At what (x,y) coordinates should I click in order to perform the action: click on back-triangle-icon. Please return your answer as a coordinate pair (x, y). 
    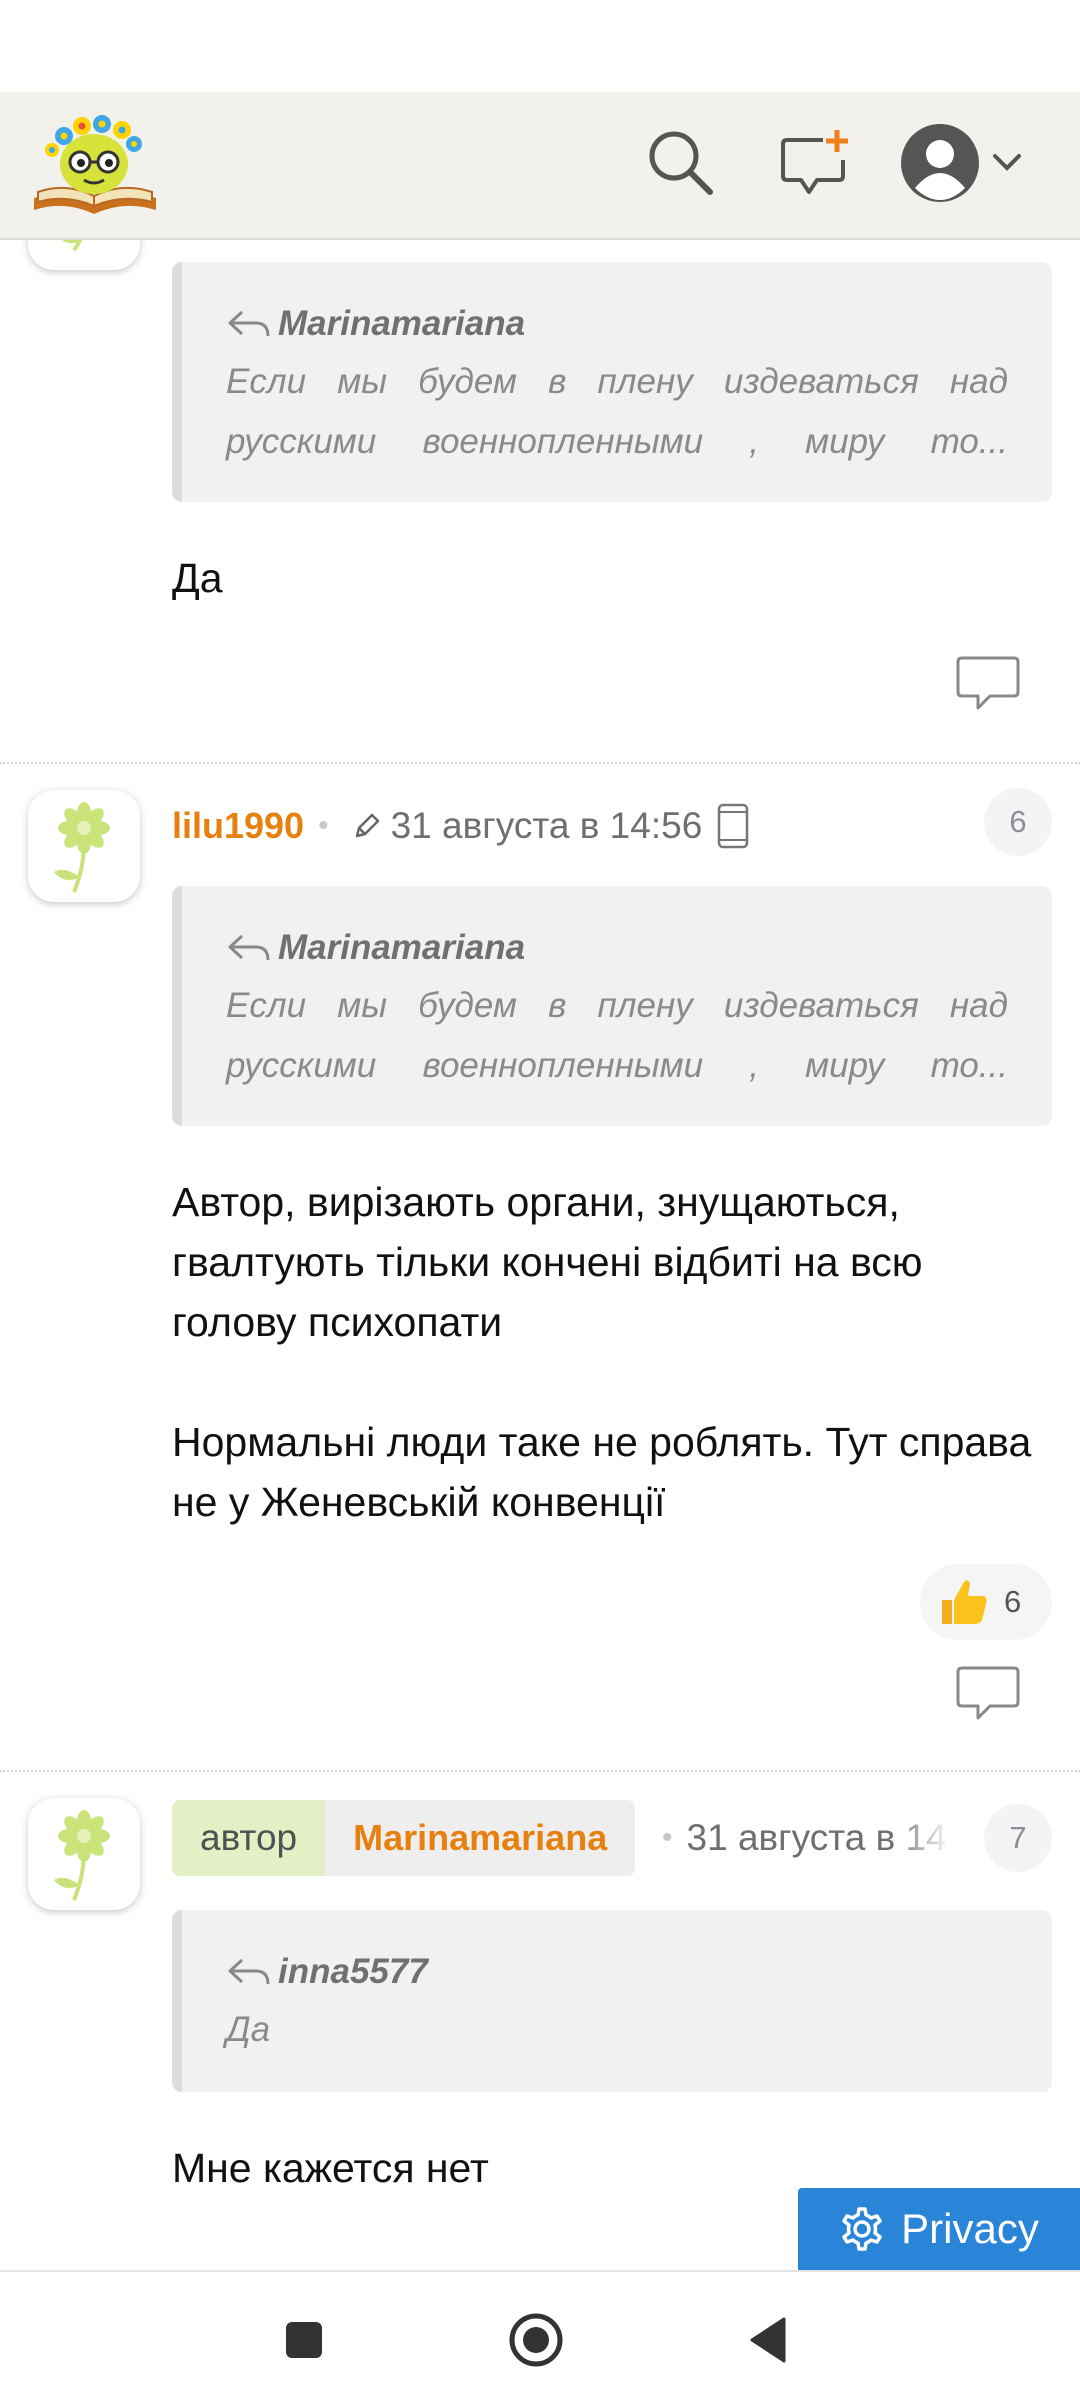
    Looking at the image, I should click on (768, 2340).